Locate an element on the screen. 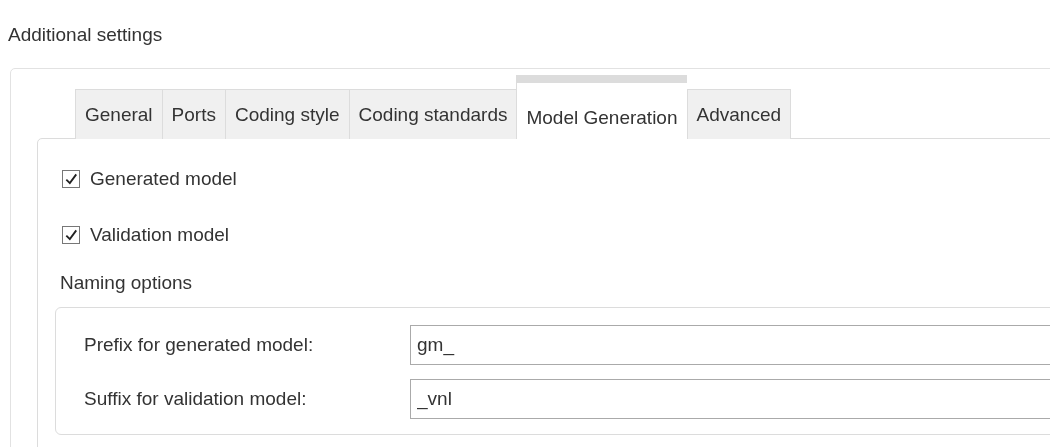 This screenshot has width=1050, height=447. checkbox-label: Generated model is located at coordinates (163, 179).